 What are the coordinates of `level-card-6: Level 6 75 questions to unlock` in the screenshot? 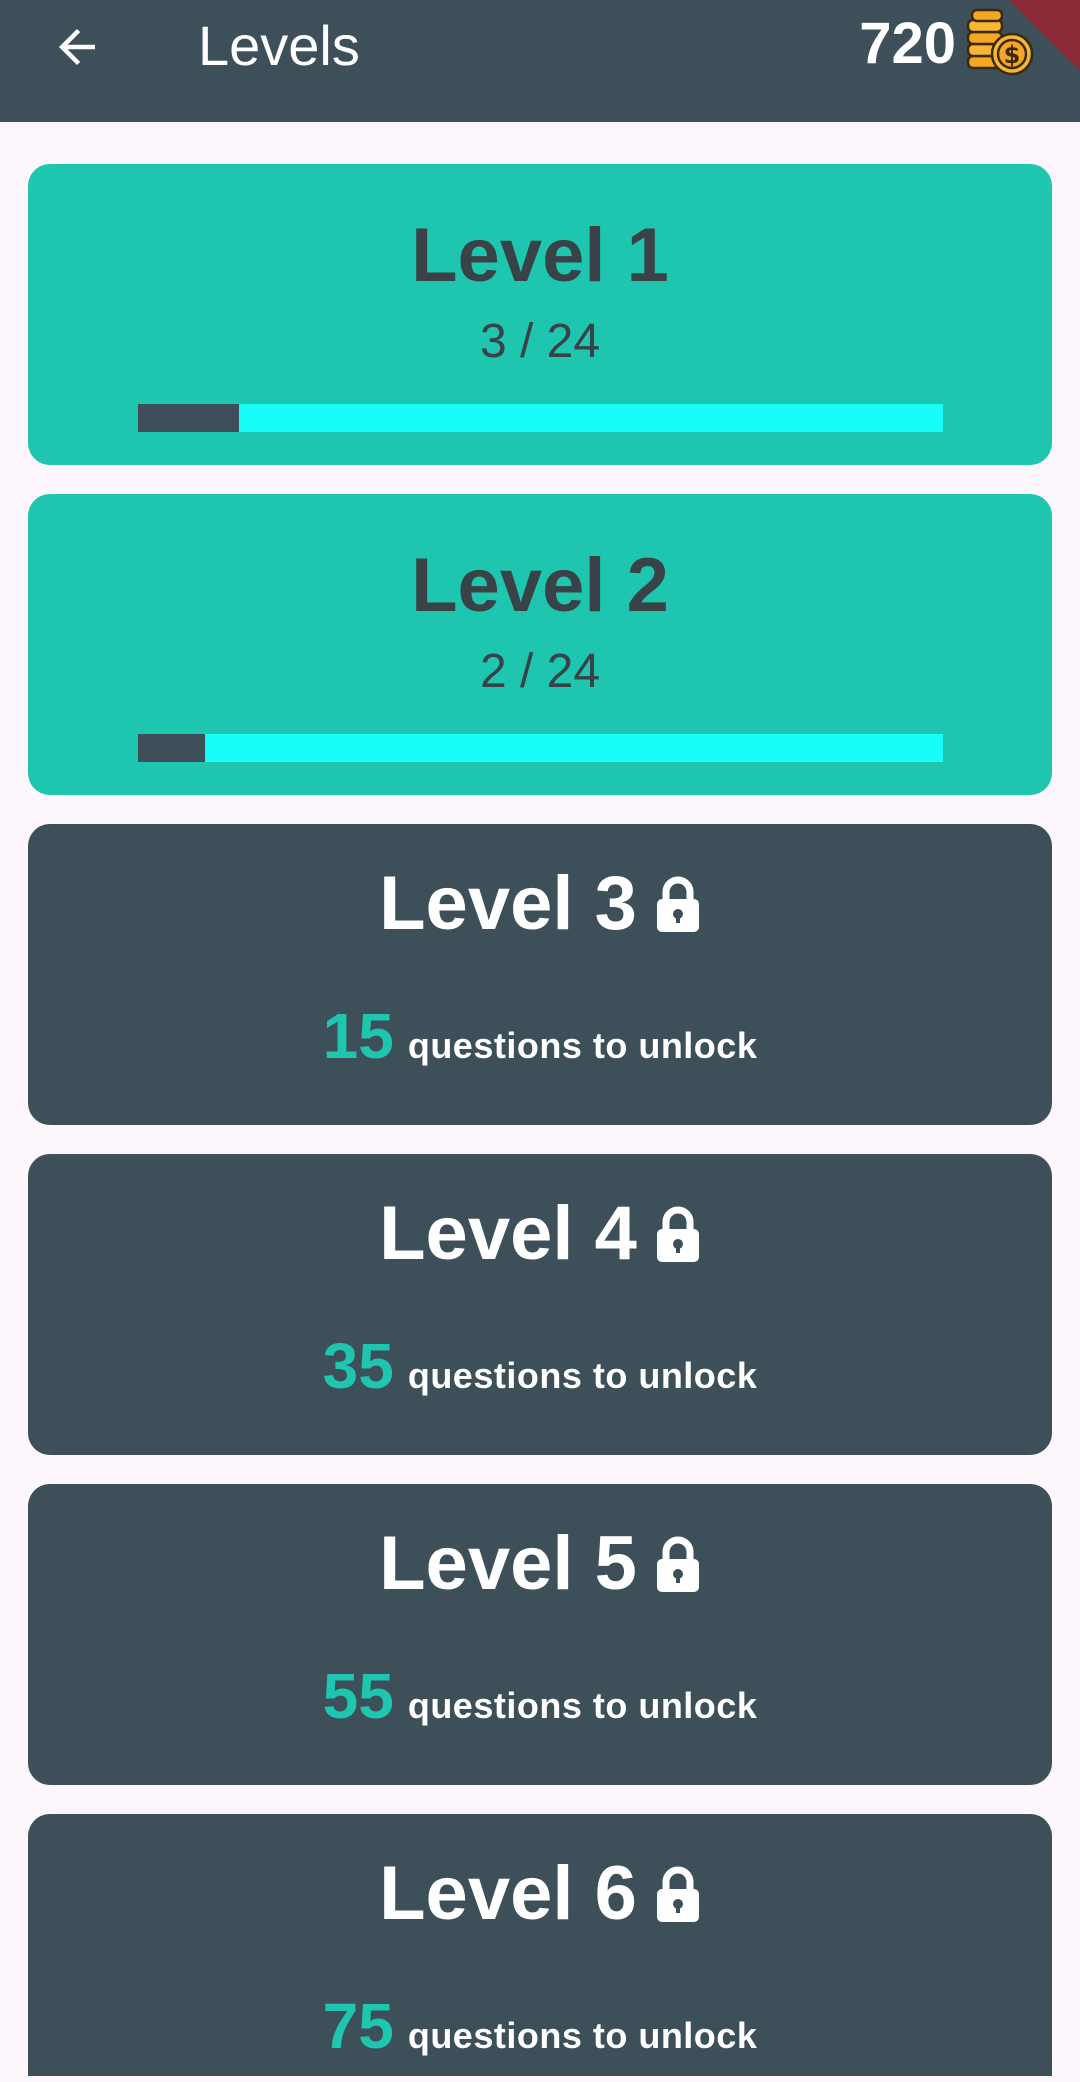 It's located at (540, 1945).